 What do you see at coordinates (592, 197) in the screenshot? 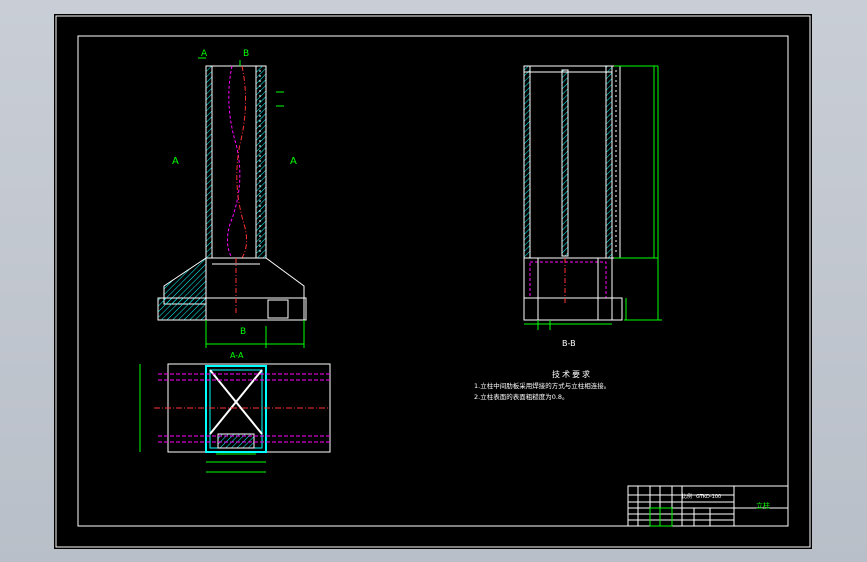
I see `section-bb-view` at bounding box center [592, 197].